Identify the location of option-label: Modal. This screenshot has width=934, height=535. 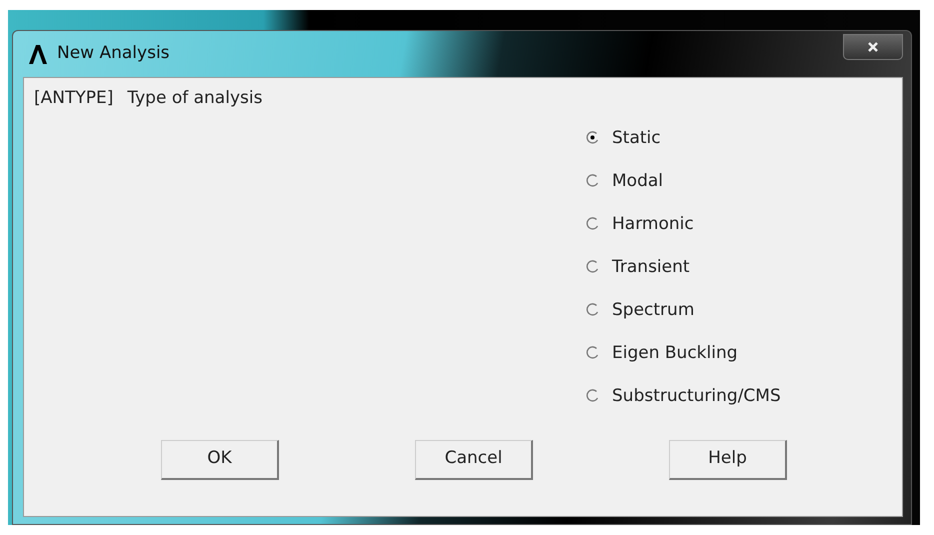
(637, 180).